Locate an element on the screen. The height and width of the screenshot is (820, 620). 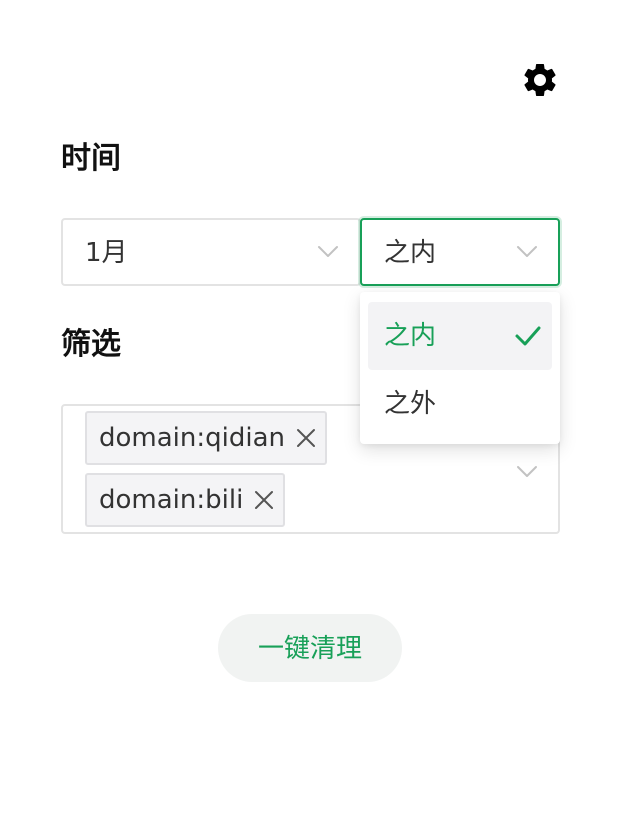
range-option-label: 之外 is located at coordinates (410, 404).